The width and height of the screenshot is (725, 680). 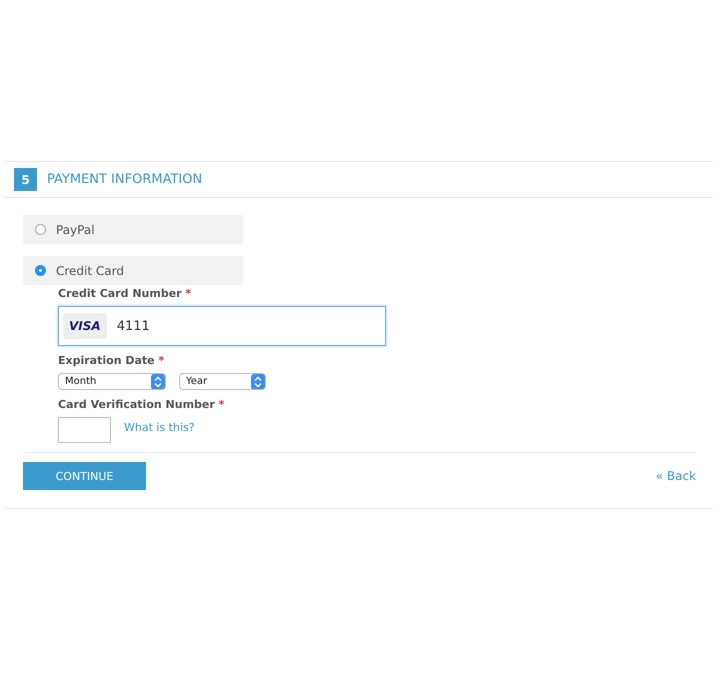 I want to click on payment-option: PayPal, so click(x=133, y=229).